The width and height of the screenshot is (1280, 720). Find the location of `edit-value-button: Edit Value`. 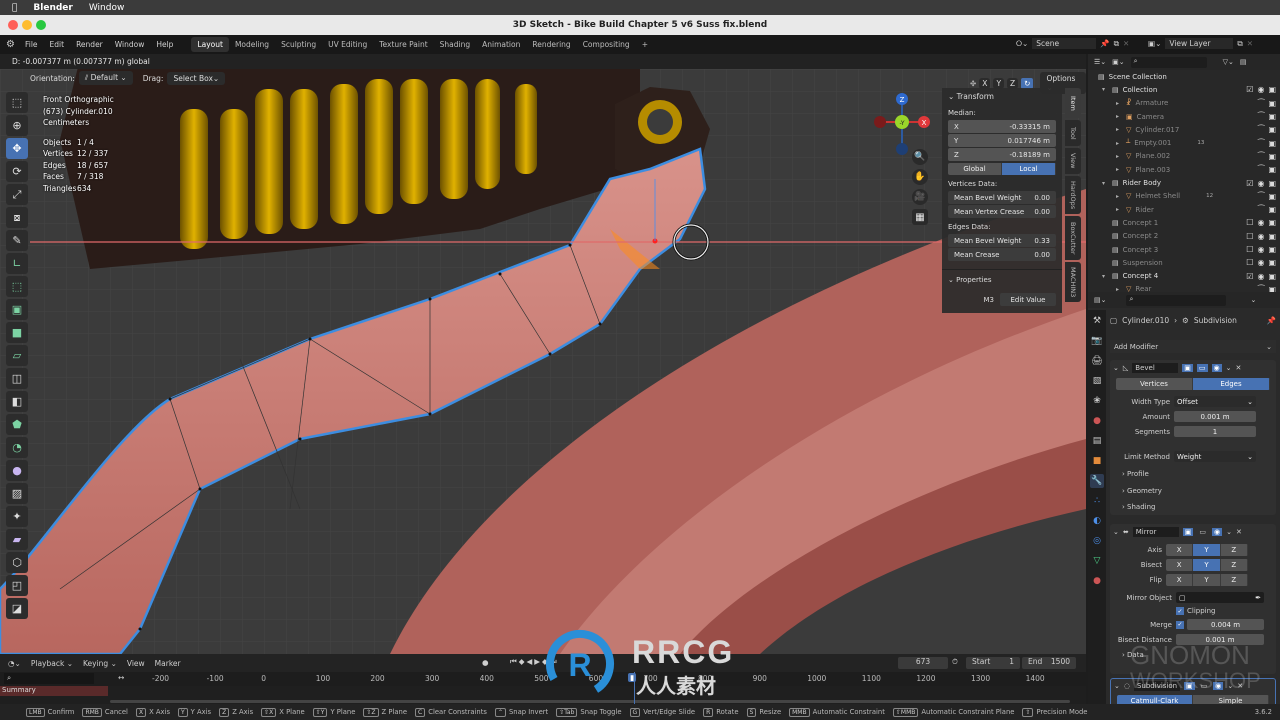

edit-value-button: Edit Value is located at coordinates (1028, 299).